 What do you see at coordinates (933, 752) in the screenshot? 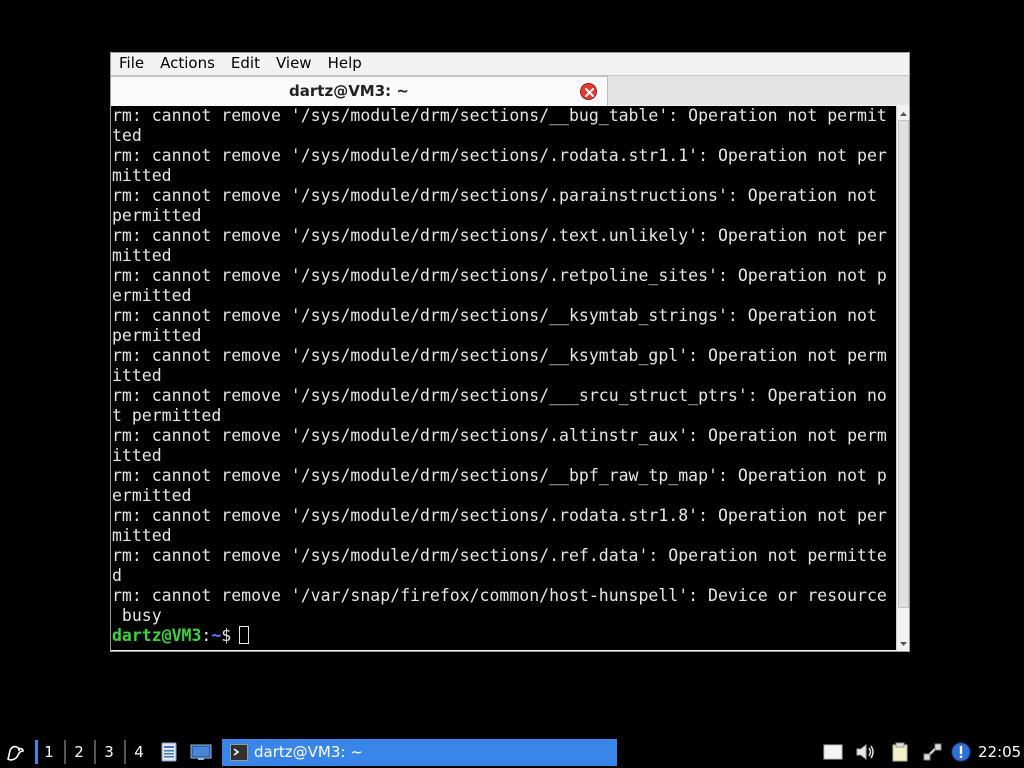
I see `network-icon` at bounding box center [933, 752].